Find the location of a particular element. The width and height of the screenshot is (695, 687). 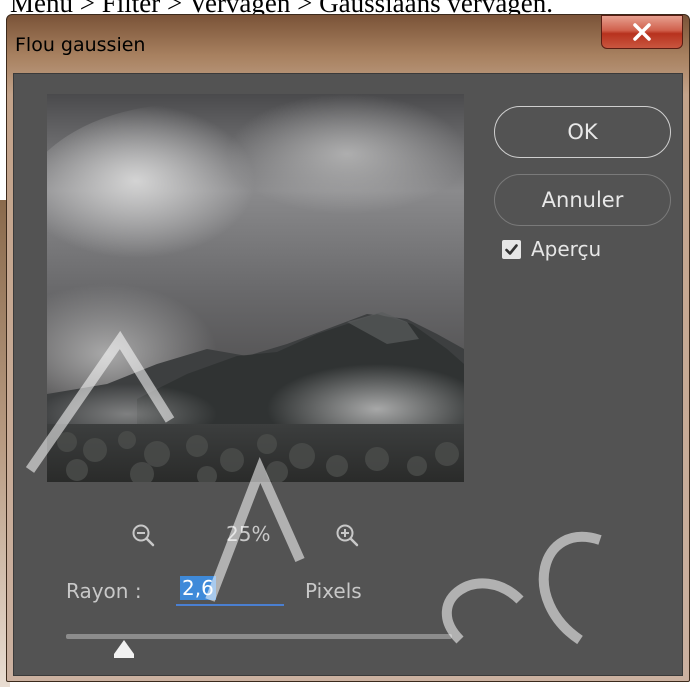

preview-checkbox is located at coordinates (511, 249).